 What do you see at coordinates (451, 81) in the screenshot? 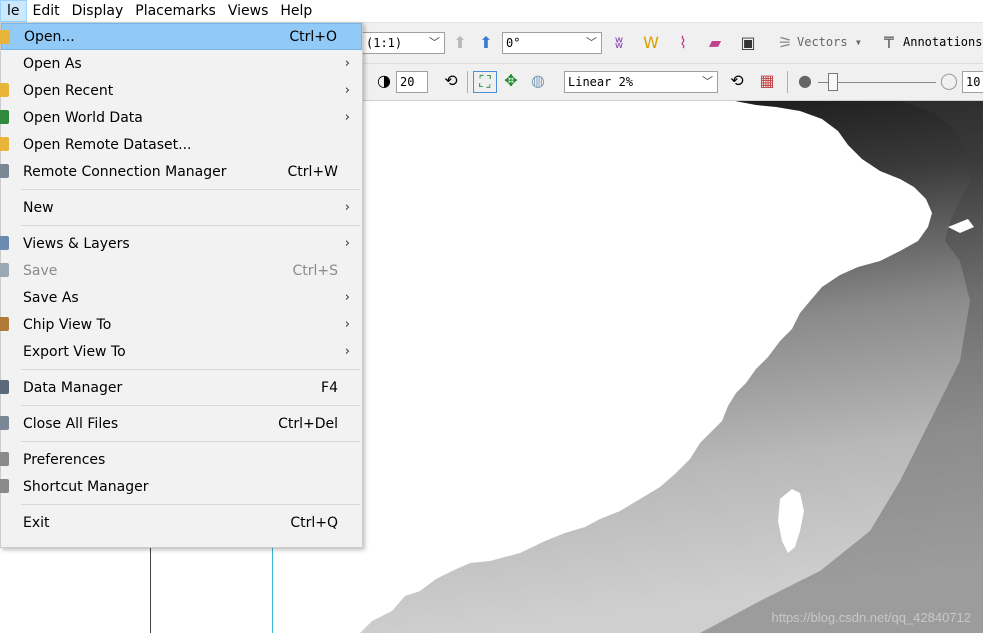
I see `refresh-icon: ⟲` at bounding box center [451, 81].